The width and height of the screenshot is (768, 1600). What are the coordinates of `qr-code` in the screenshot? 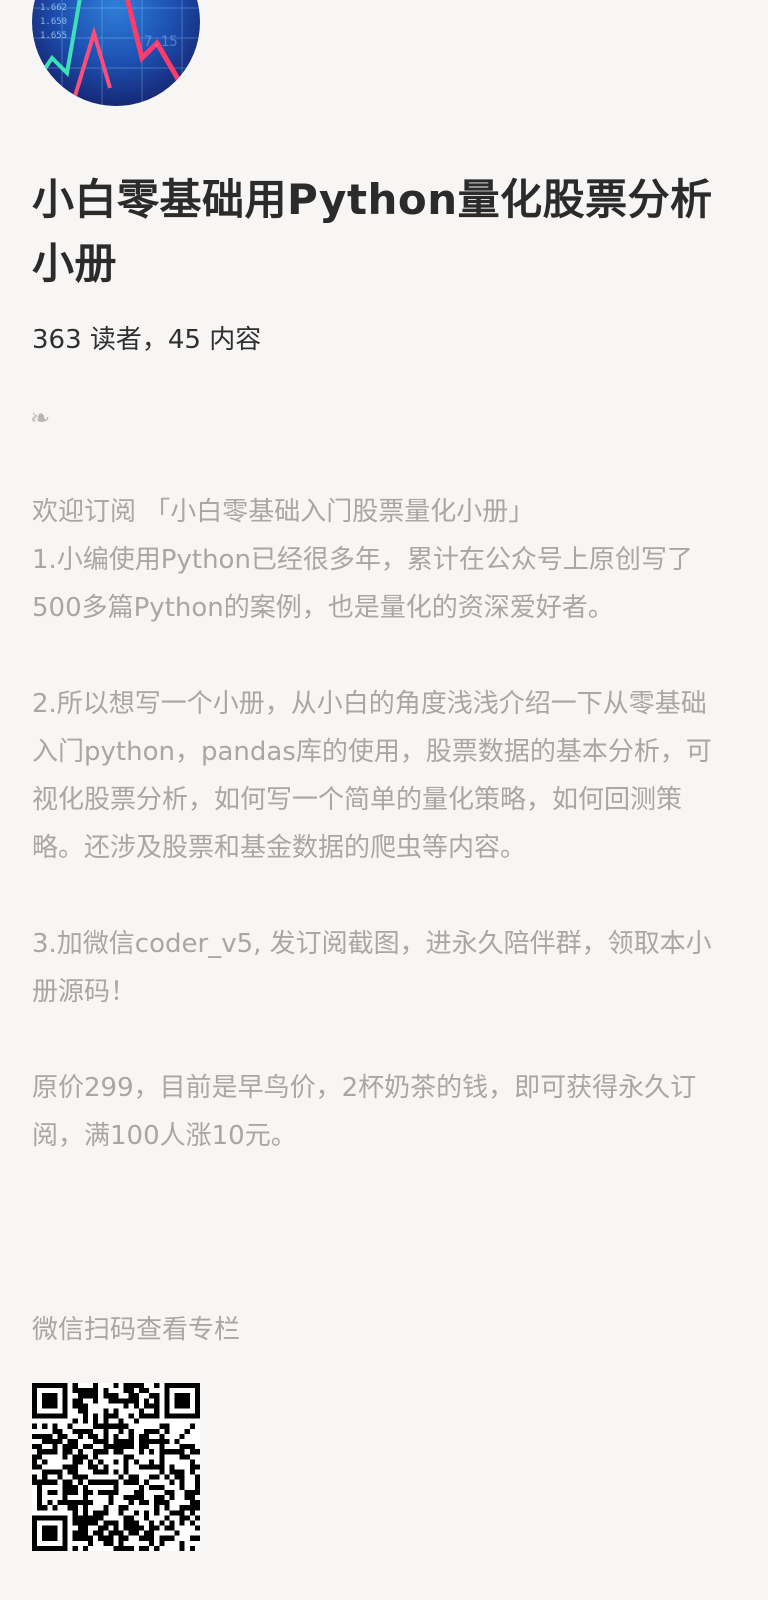 It's located at (116, 1467).